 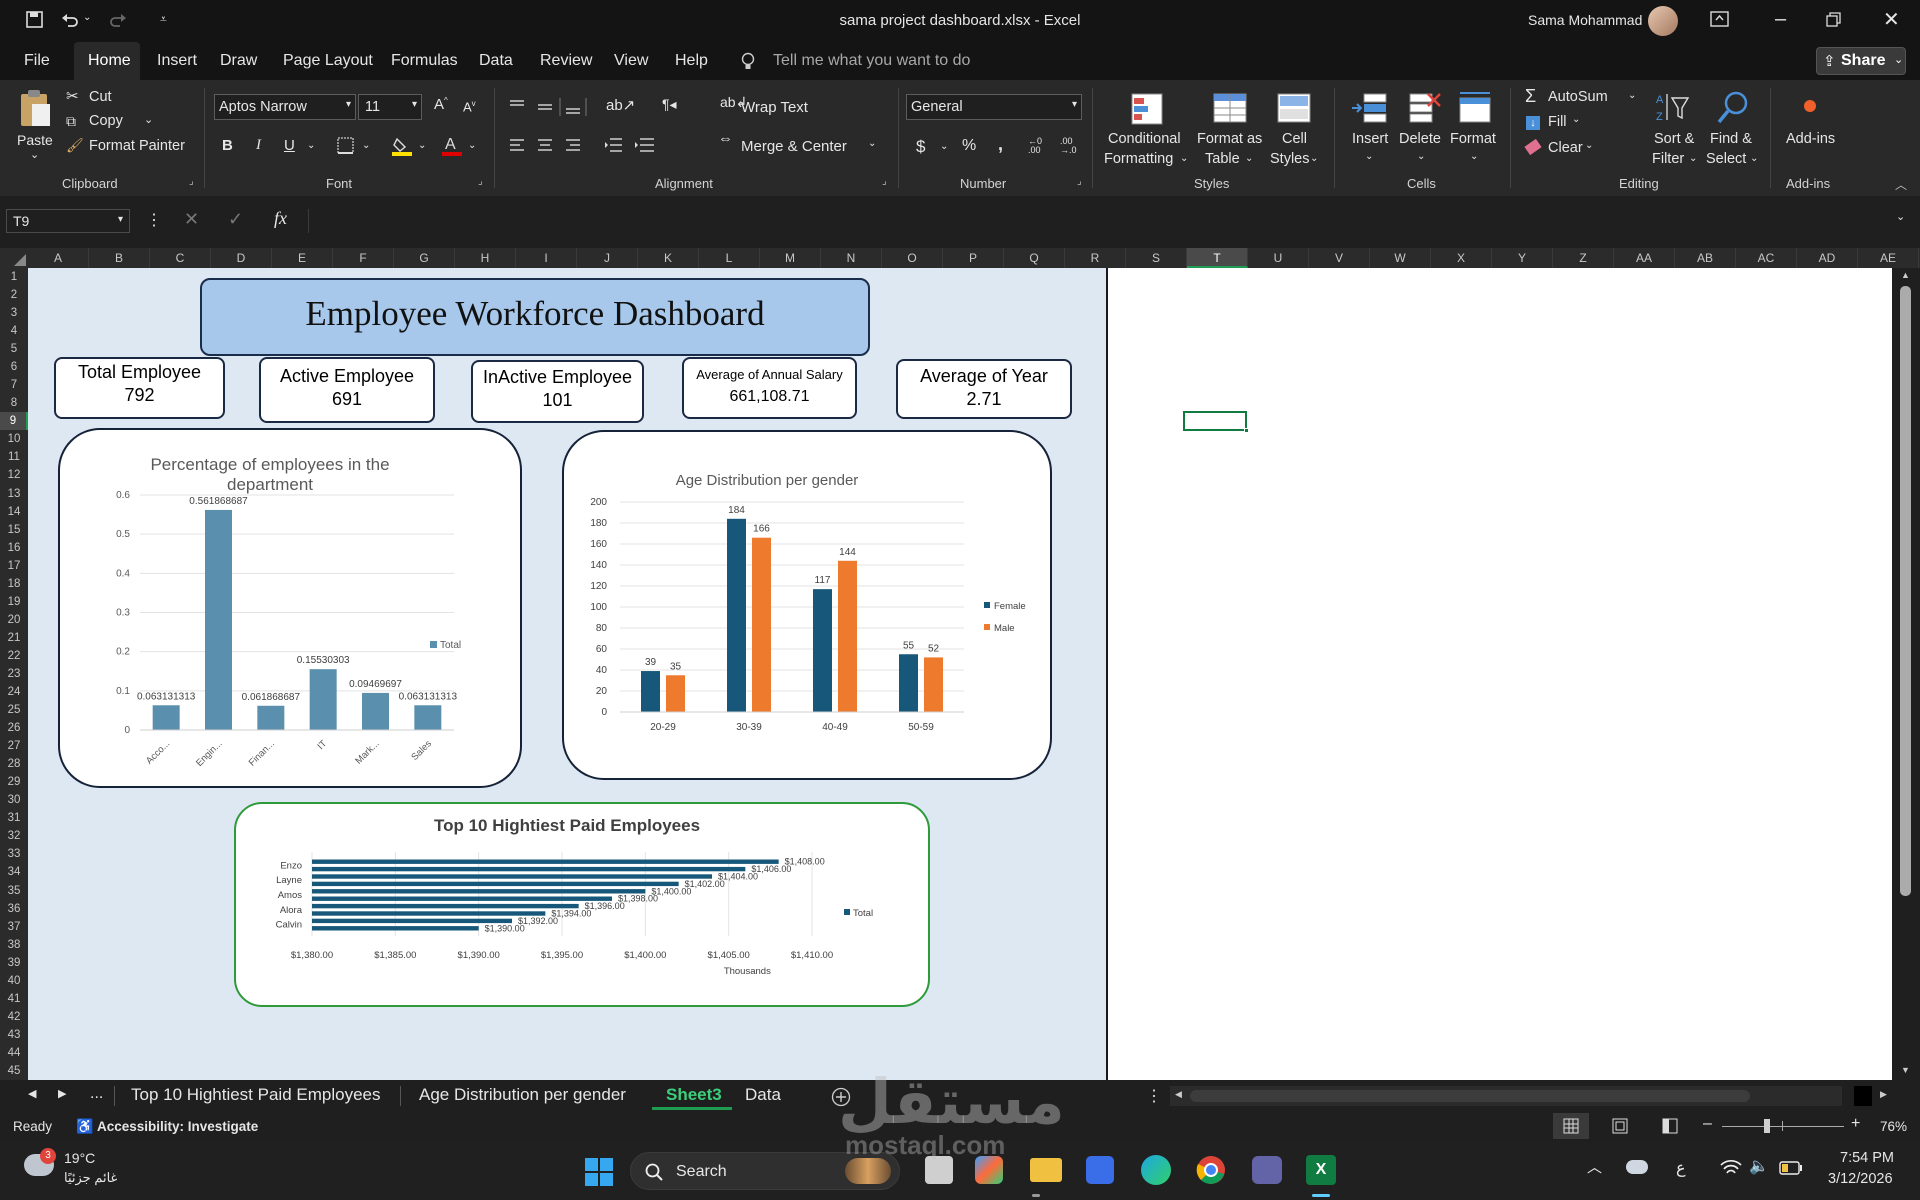 What do you see at coordinates (100, 97) in the screenshot?
I see `cut-button: Cut` at bounding box center [100, 97].